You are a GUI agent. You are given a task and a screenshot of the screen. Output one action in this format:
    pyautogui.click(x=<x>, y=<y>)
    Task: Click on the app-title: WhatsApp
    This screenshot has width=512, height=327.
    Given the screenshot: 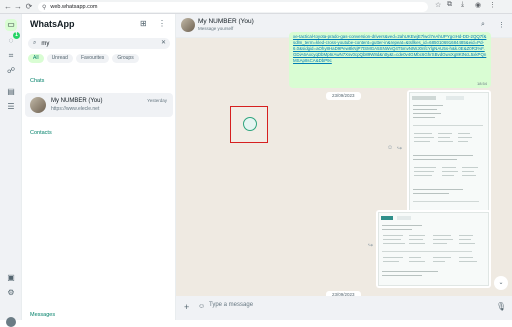 What is the action you would take?
    pyautogui.click(x=52, y=24)
    